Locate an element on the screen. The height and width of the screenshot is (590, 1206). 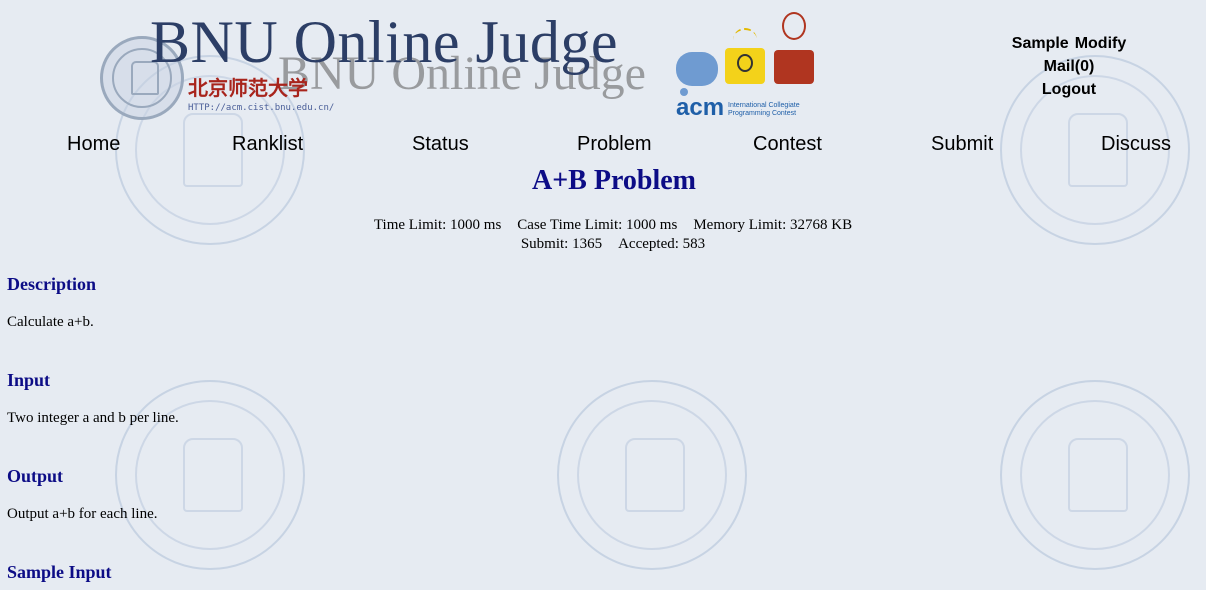
mail-link: Mail(0) is located at coordinates (1069, 66).